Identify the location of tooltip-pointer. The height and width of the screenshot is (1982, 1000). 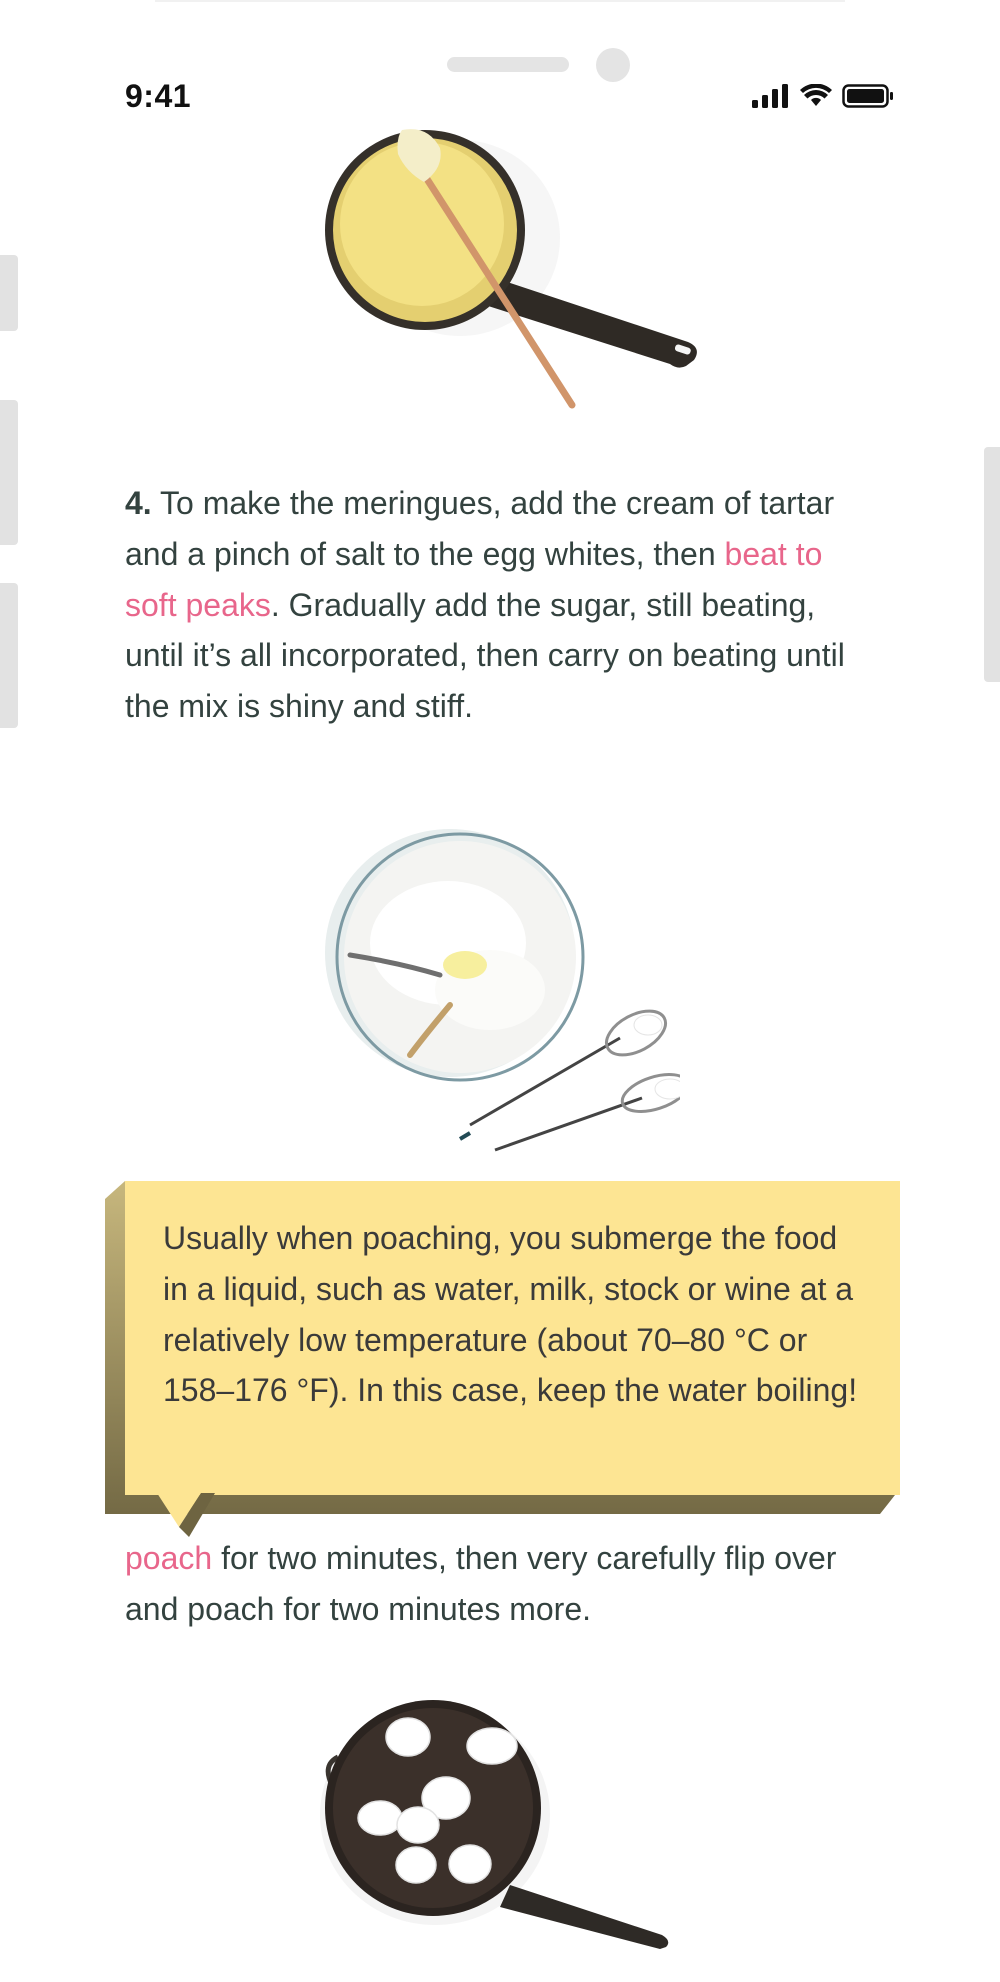
(186, 1515).